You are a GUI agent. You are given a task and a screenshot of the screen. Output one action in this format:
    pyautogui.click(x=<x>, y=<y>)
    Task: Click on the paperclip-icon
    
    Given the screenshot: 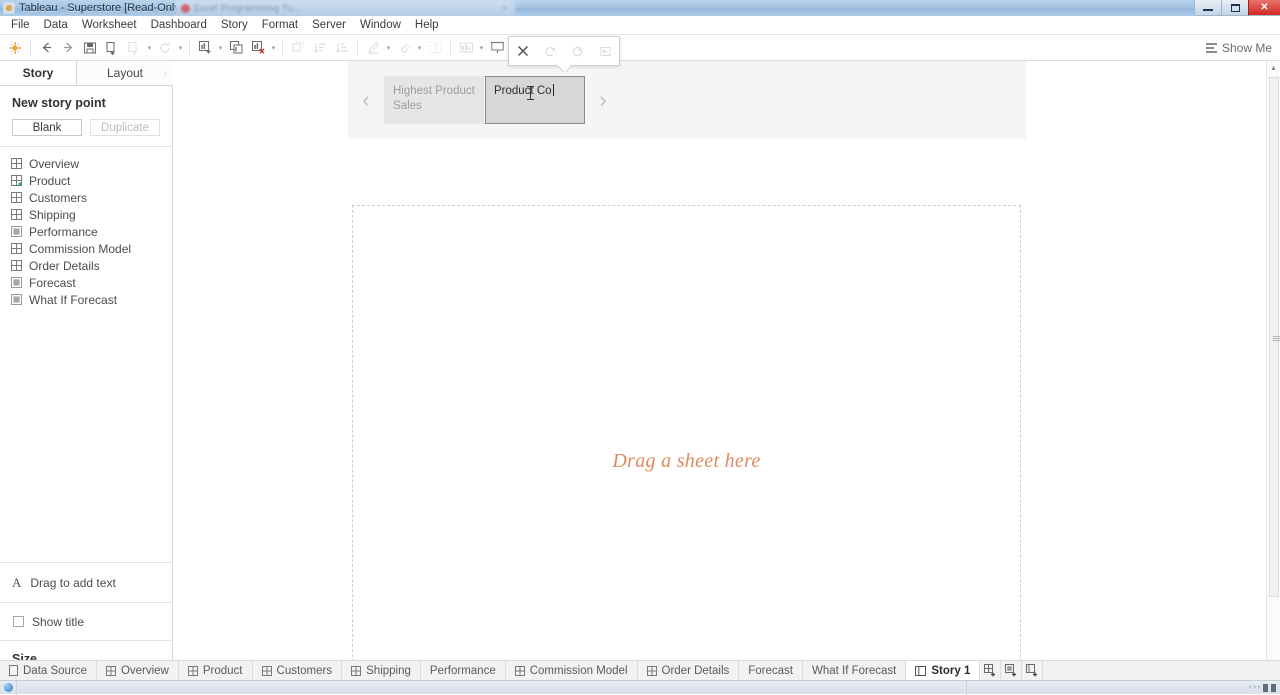 What is the action you would take?
    pyautogui.click(x=404, y=48)
    